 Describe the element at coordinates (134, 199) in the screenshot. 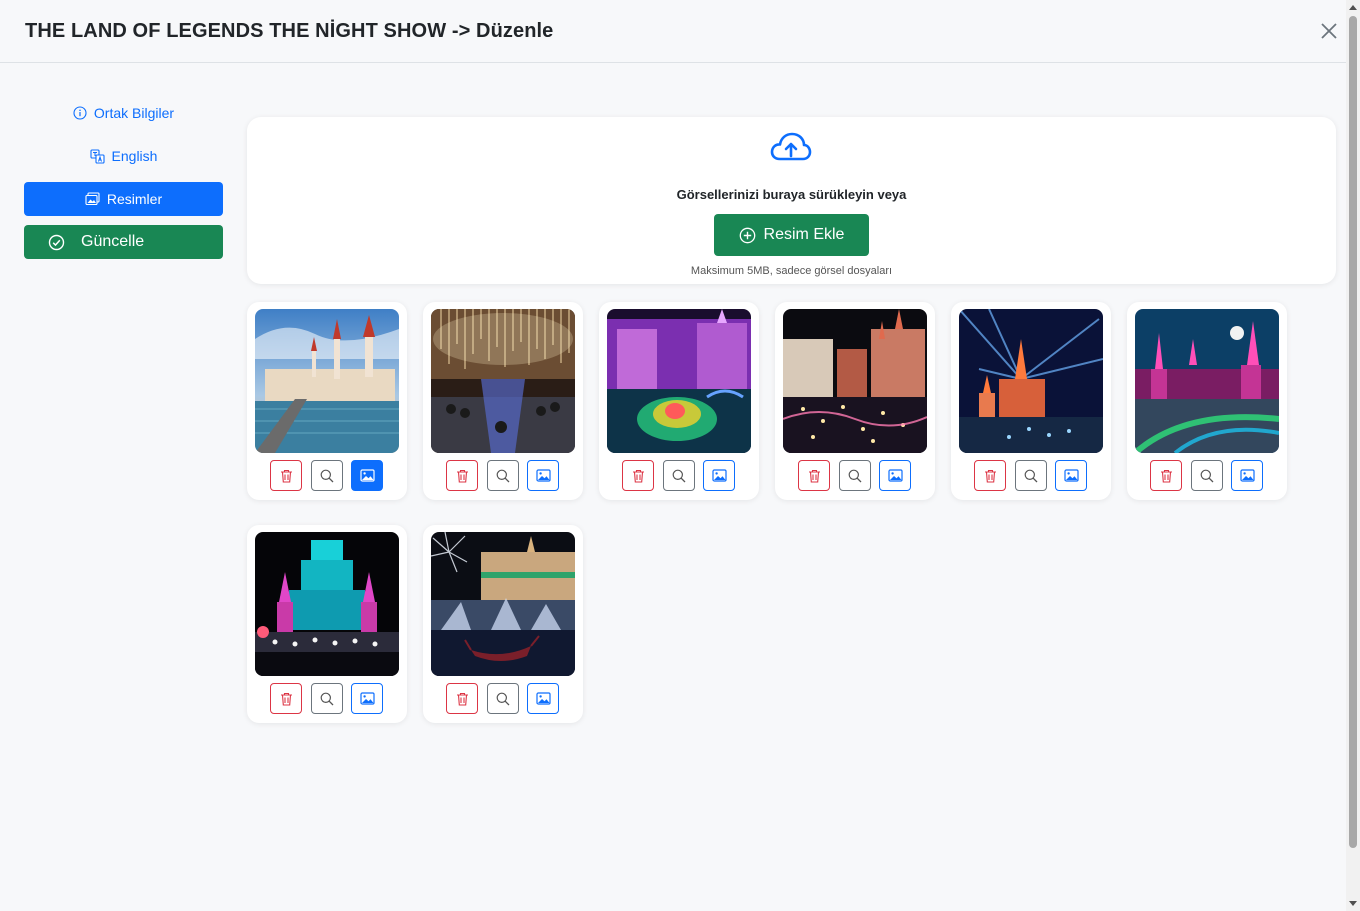

I see `sidebar-item-label: Resimler` at that location.